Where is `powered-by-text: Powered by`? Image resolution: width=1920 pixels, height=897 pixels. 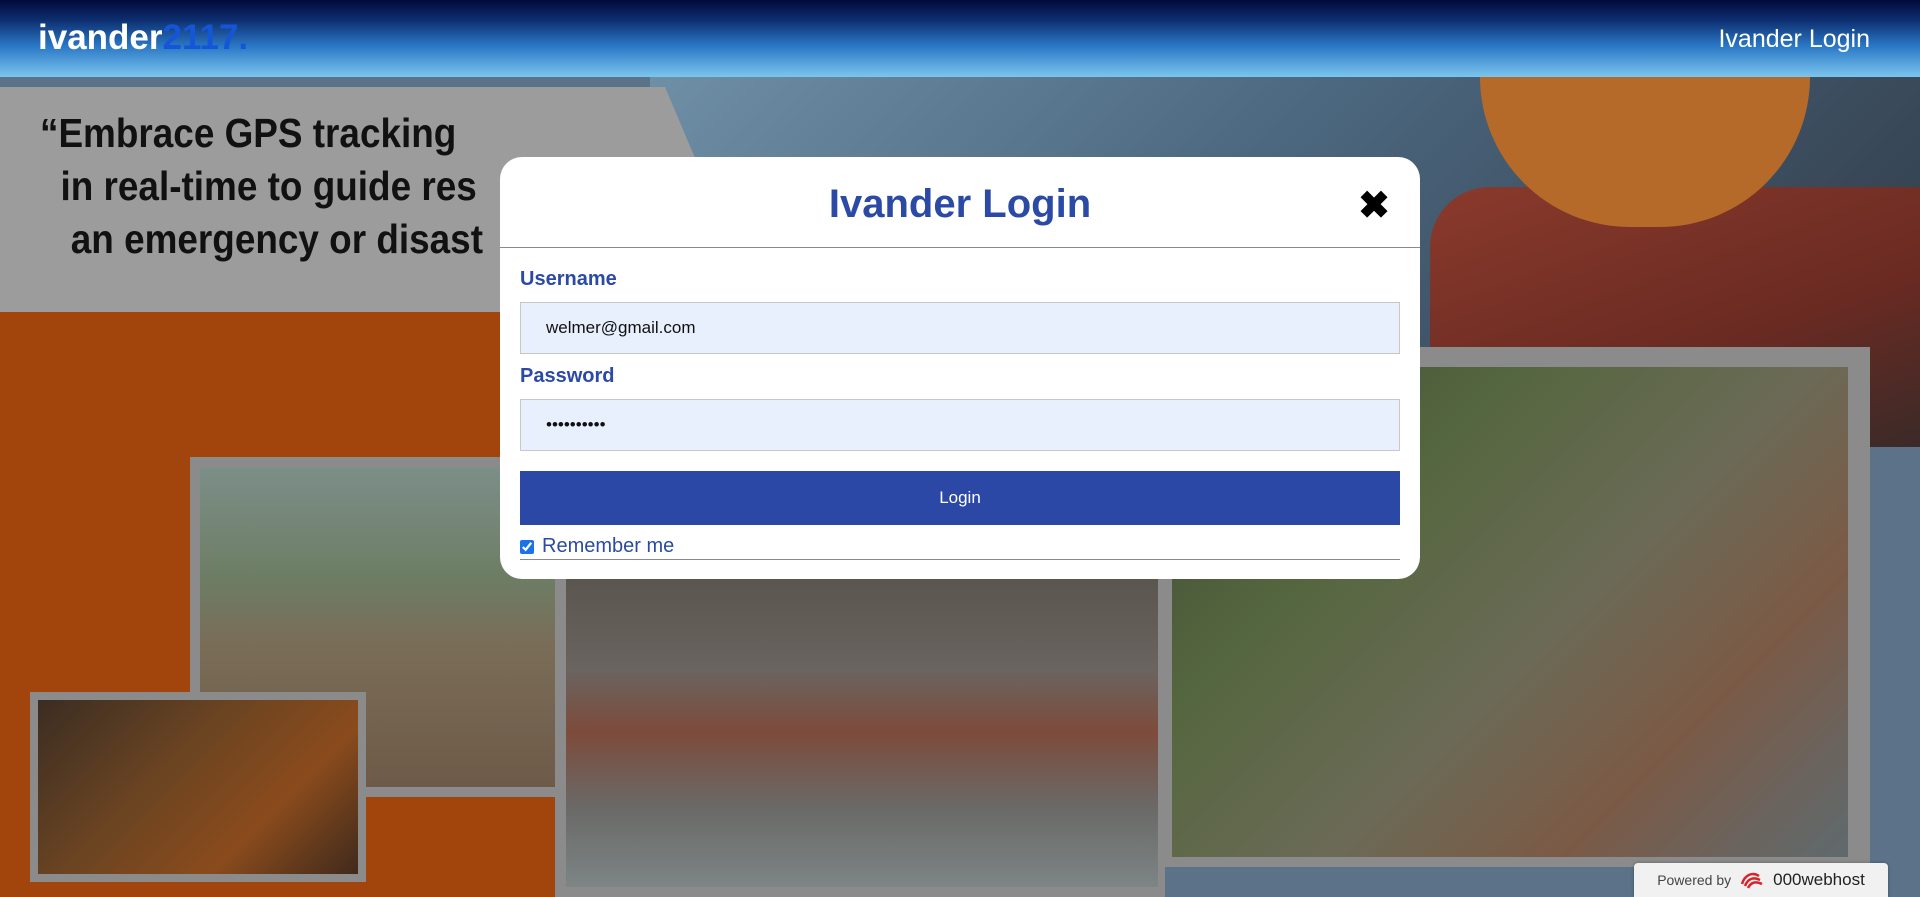 powered-by-text: Powered by is located at coordinates (1694, 880).